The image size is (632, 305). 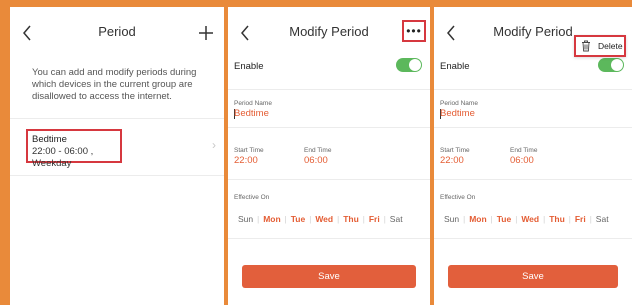 I want to click on page-title: Period, so click(x=117, y=31).